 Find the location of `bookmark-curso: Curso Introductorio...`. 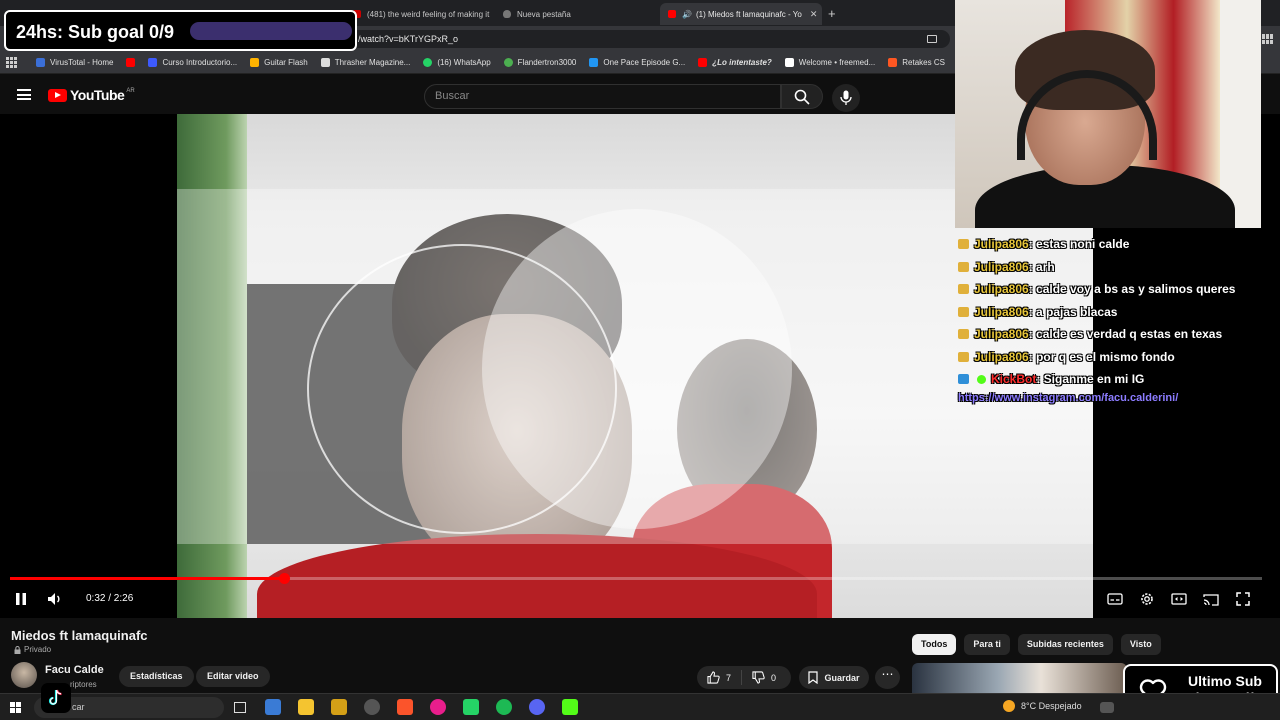

bookmark-curso: Curso Introductorio... is located at coordinates (192, 62).